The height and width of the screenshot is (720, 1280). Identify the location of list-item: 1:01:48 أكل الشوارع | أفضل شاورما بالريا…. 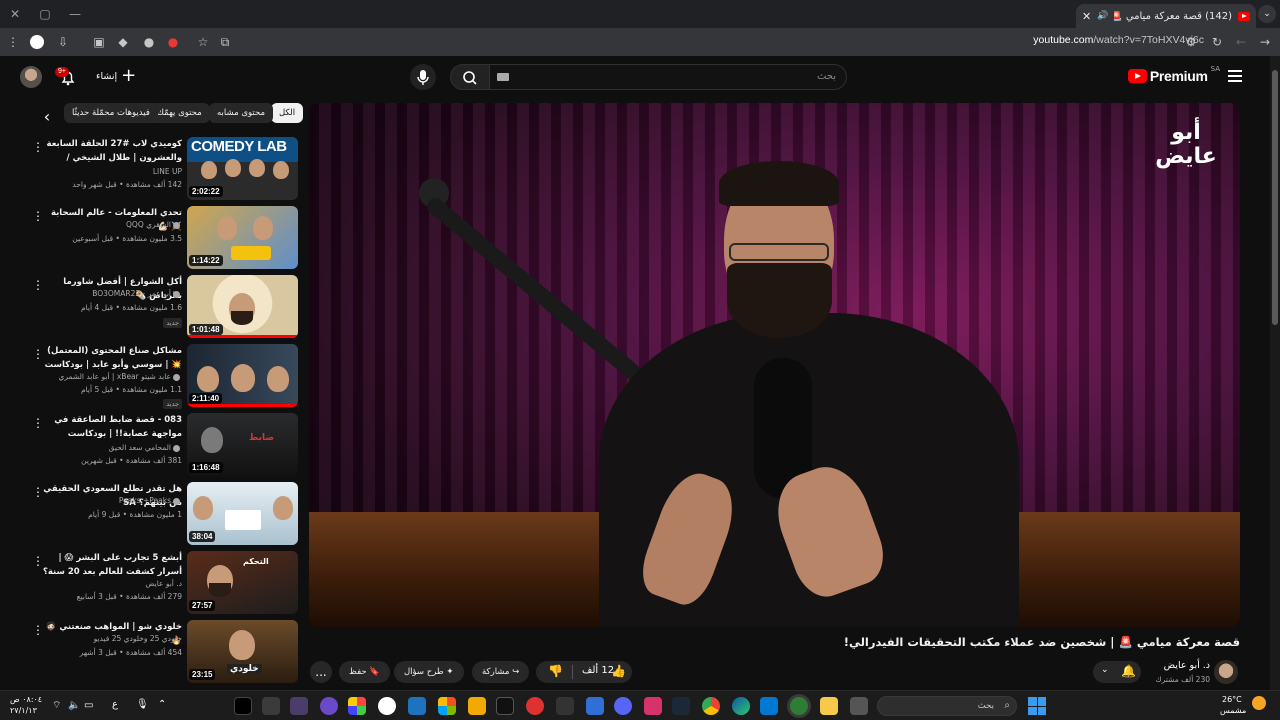
(150, 305).